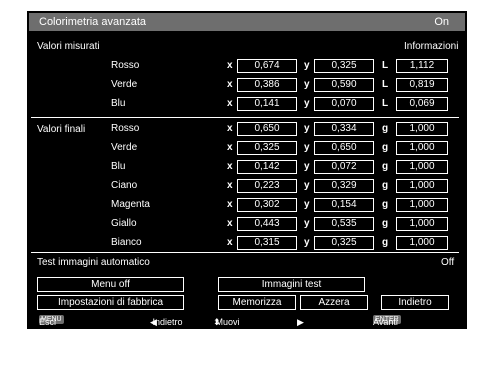 Image resolution: width=492 pixels, height=385 pixels. What do you see at coordinates (422, 85) in the screenshot?
I see `third-value-field: 0,819` at bounding box center [422, 85].